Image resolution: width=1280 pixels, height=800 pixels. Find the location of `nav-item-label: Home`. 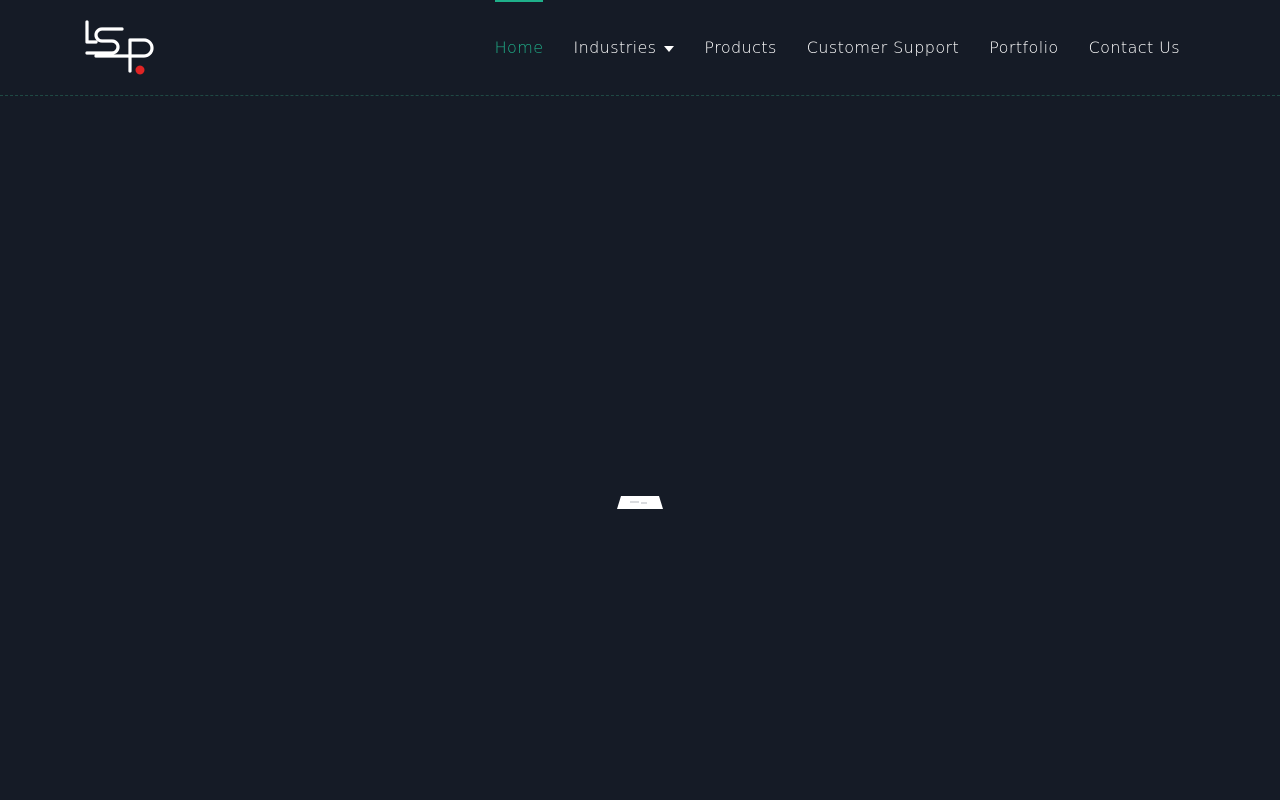

nav-item-label: Home is located at coordinates (519, 47).